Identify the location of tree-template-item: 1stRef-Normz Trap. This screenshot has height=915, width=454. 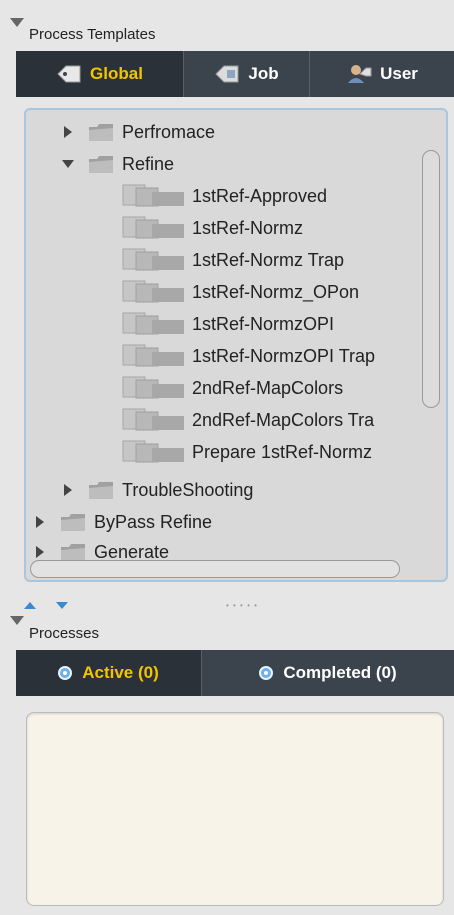
(233, 260).